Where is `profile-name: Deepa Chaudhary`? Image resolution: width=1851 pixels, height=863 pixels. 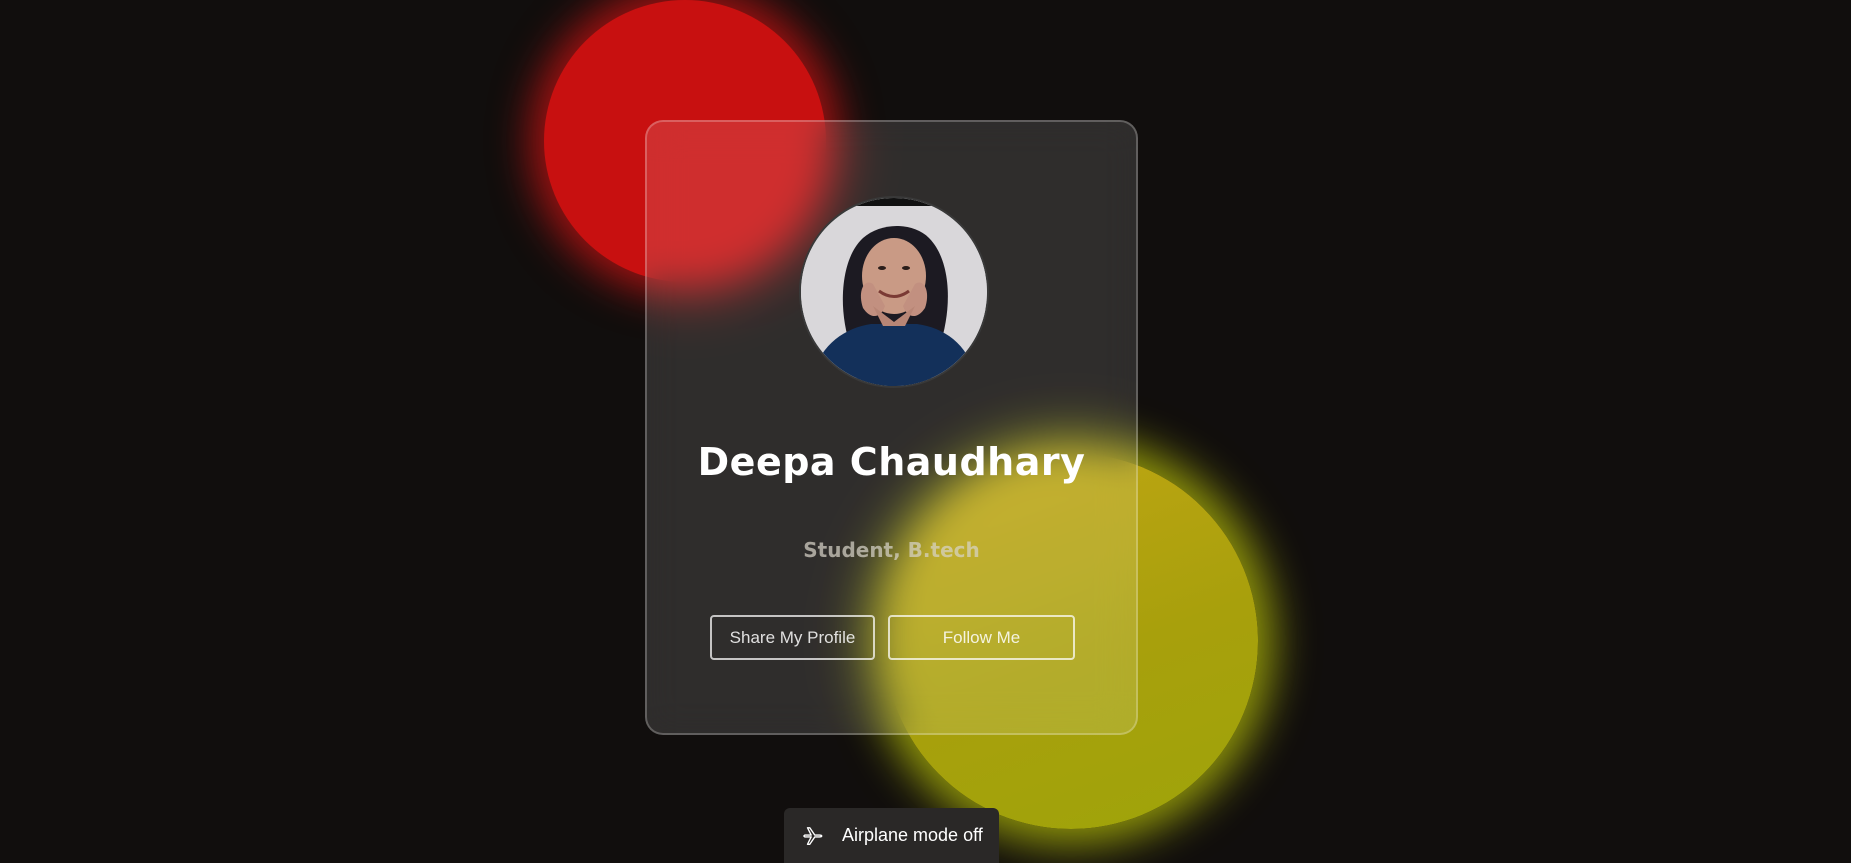
profile-name: Deepa Chaudhary is located at coordinates (891, 462).